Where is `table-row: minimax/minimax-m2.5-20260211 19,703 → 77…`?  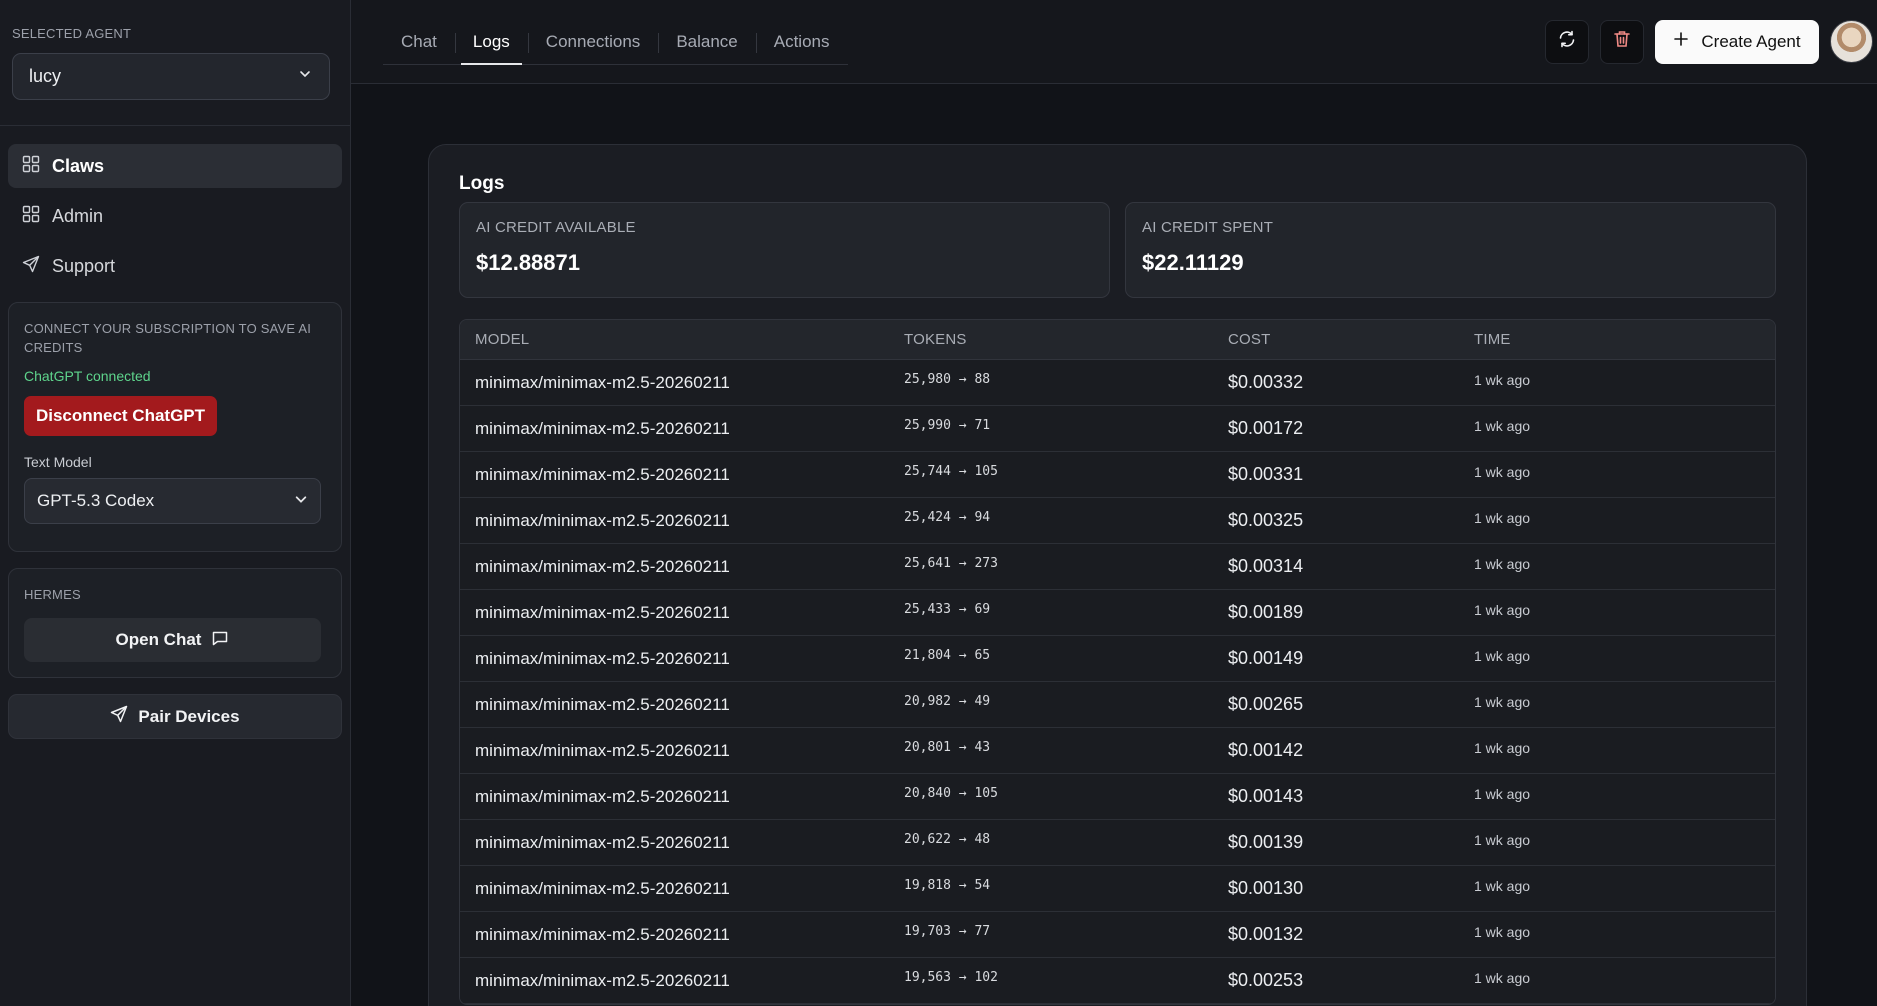
table-row: minimax/minimax-m2.5-20260211 19,703 → 77… is located at coordinates (1117, 935).